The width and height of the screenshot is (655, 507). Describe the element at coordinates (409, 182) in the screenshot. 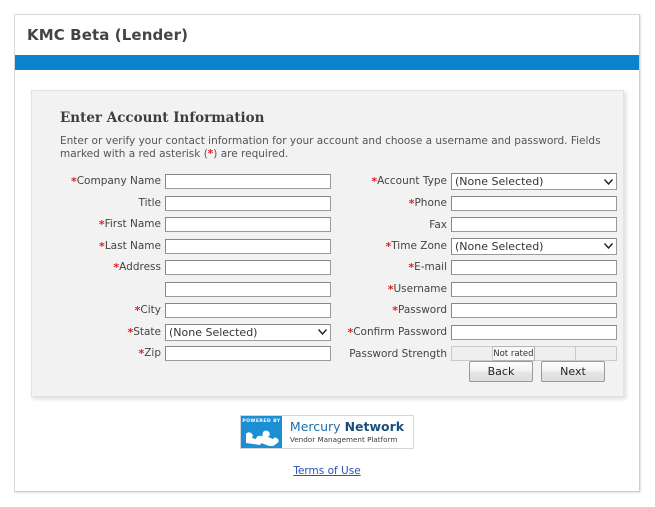

I see `label-account-type: *Account Type` at that location.